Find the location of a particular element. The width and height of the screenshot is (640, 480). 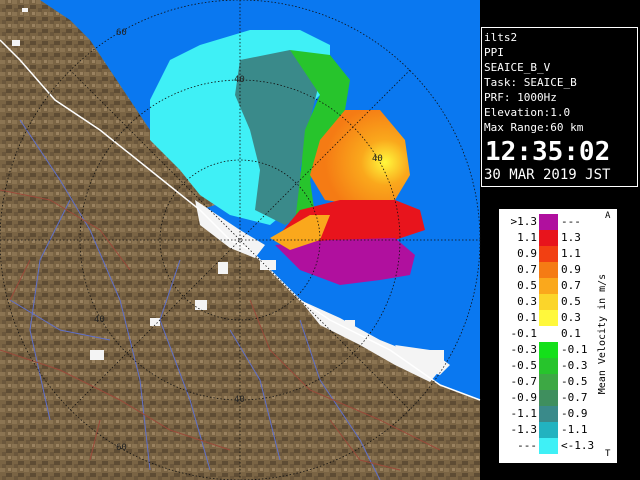

legend-lower-bound: -1.1 is located at coordinates (524, 413).